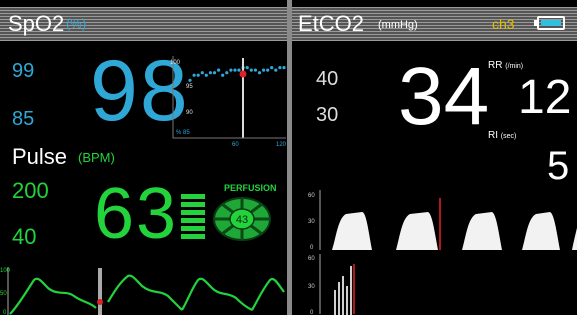 The width and height of the screenshot is (577, 315). What do you see at coordinates (549, 23) in the screenshot?
I see `battery-icon` at bounding box center [549, 23].